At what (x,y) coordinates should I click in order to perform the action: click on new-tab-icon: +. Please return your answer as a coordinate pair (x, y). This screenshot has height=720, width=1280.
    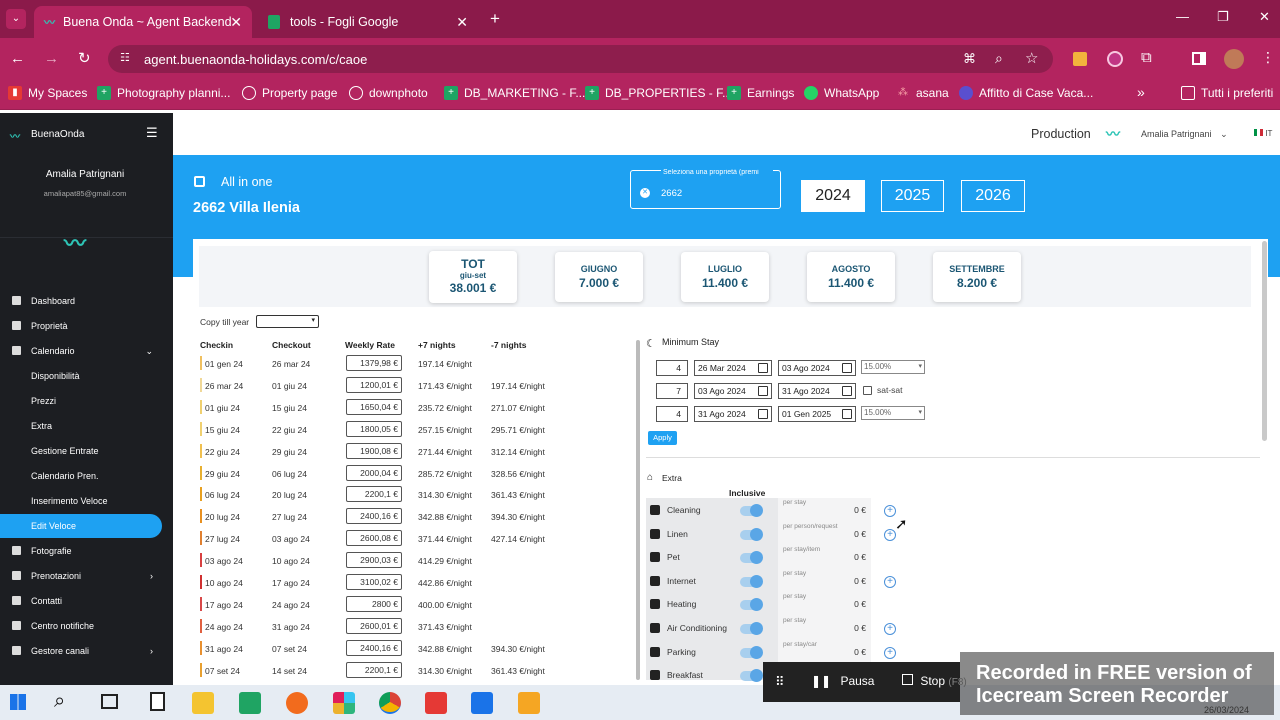
    Looking at the image, I should click on (495, 19).